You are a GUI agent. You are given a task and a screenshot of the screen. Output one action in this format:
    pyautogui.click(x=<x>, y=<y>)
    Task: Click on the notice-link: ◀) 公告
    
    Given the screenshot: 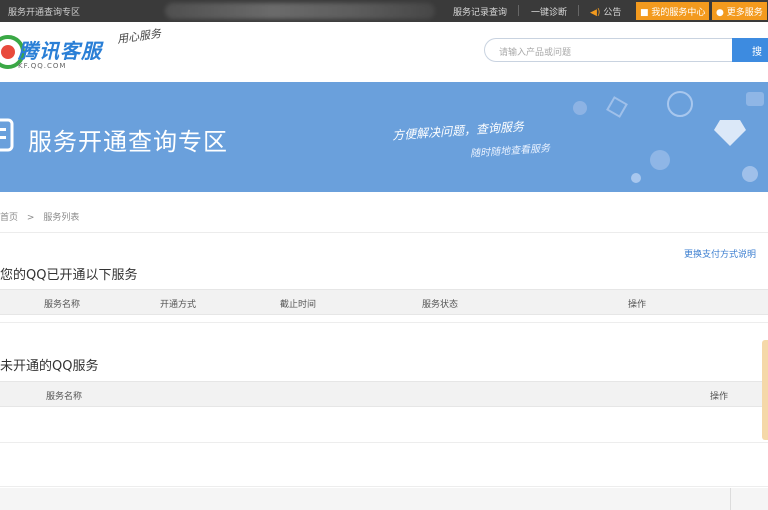 What is the action you would take?
    pyautogui.click(x=605, y=11)
    